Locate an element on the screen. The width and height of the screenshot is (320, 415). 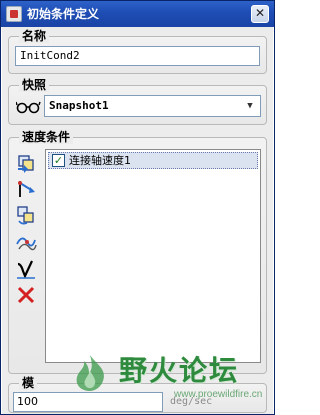
watermark-url: www.proewildfire.cn is located at coordinates (218, 394).